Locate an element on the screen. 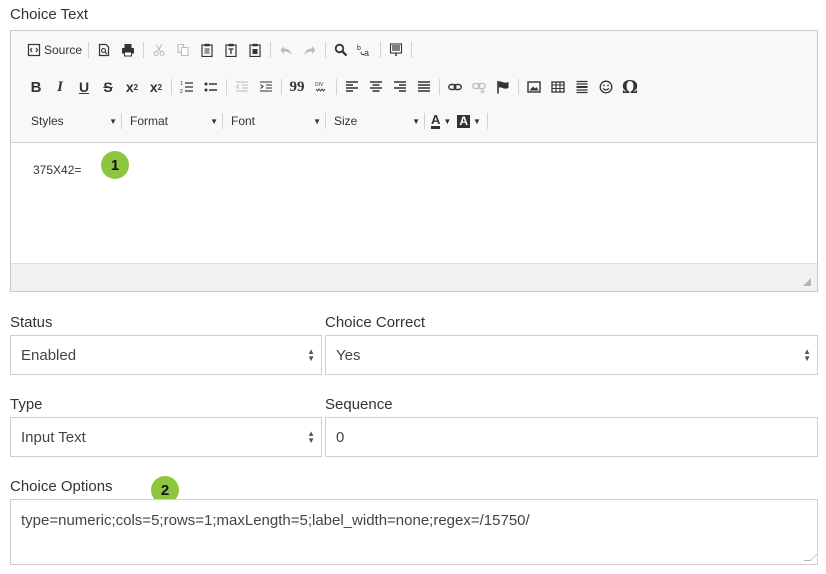 The width and height of the screenshot is (826, 574). numbered-list-button: 12 is located at coordinates (187, 87).